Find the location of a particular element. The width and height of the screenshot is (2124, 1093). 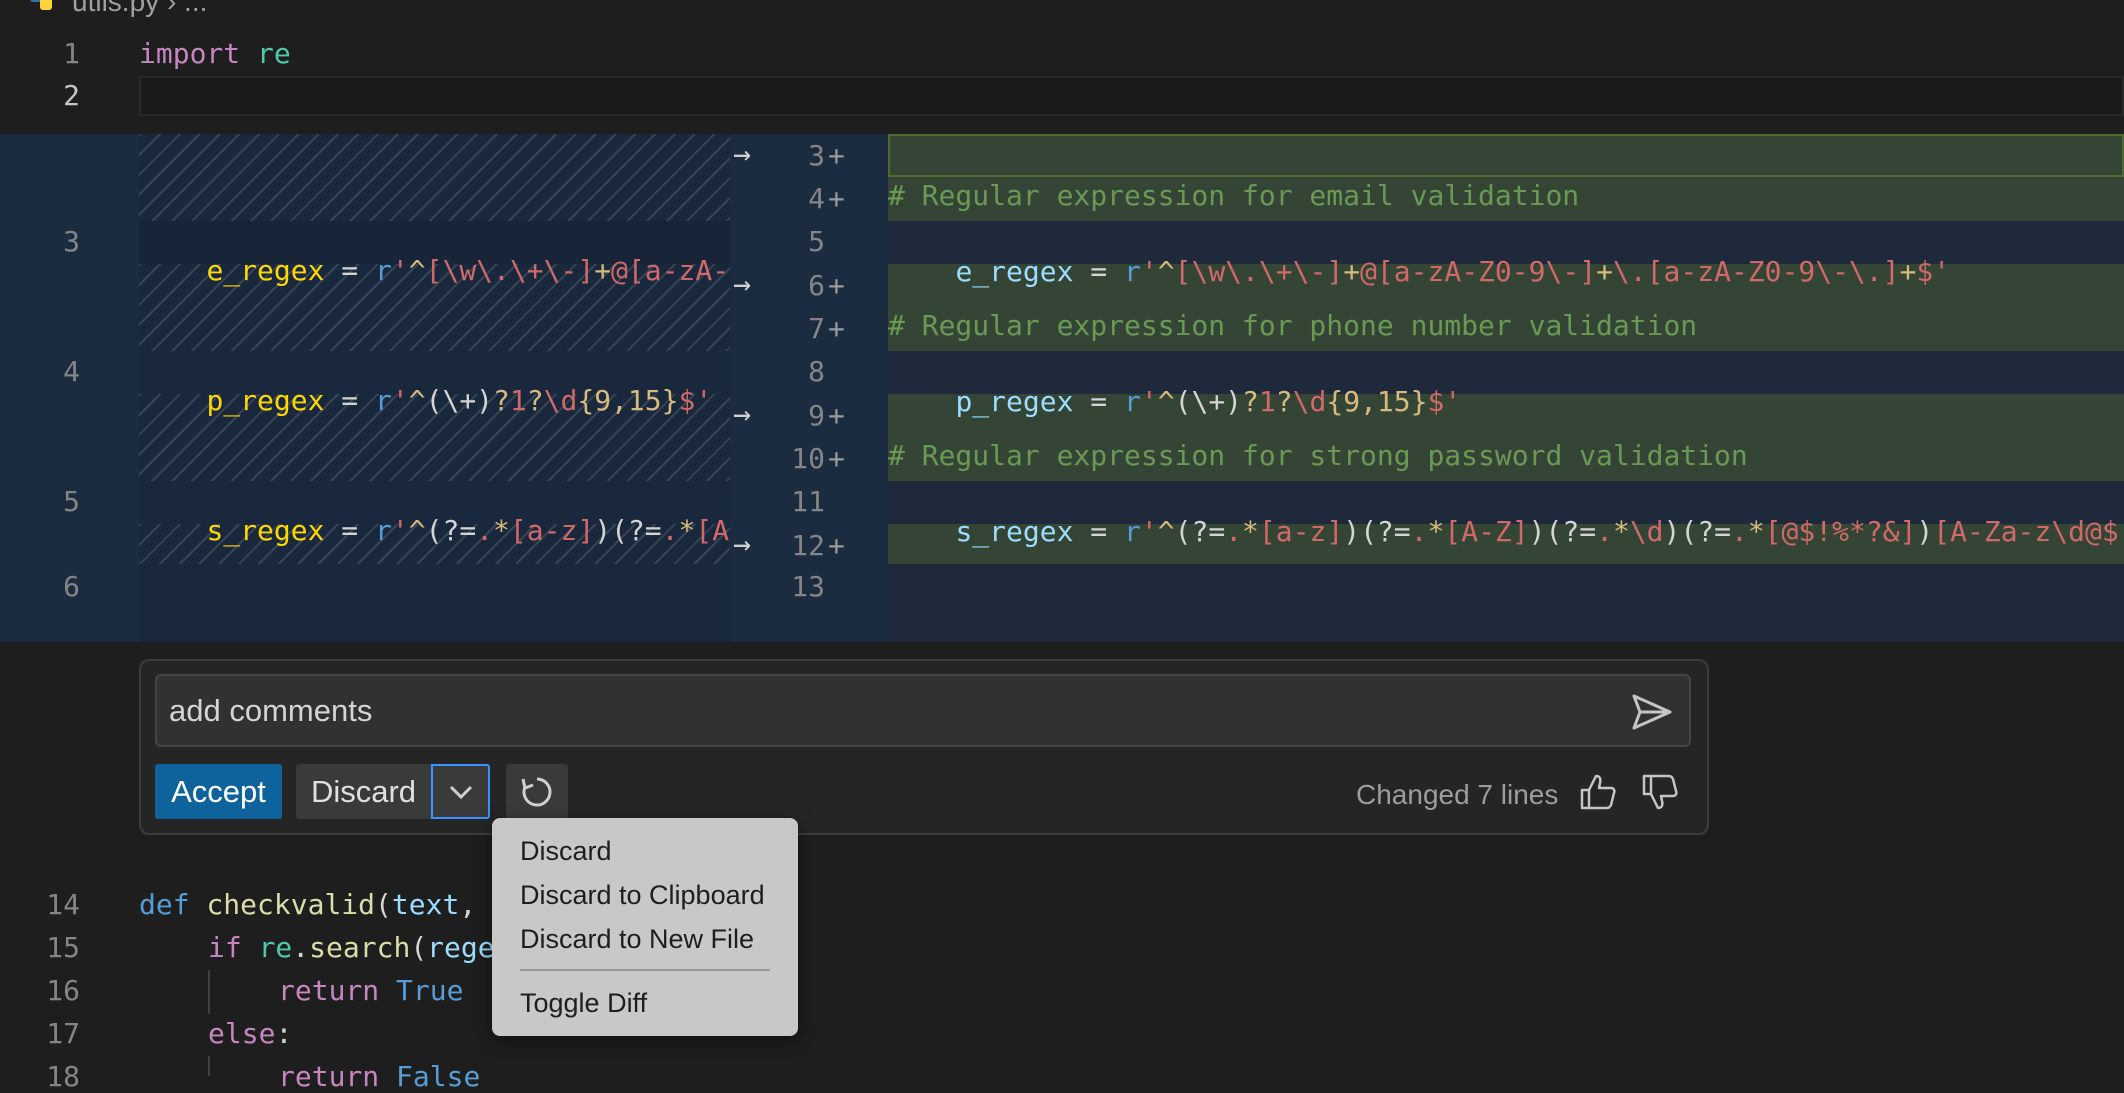

refresh-icon is located at coordinates (536, 791).